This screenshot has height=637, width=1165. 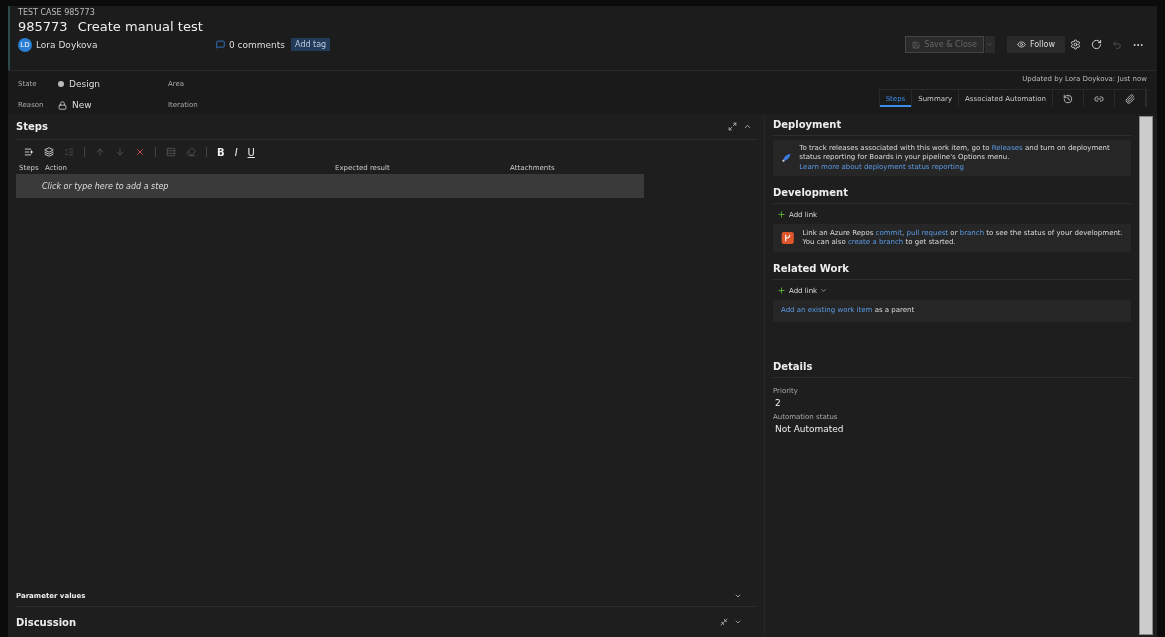 What do you see at coordinates (113, 84) in the screenshot?
I see `field-value: Design` at bounding box center [113, 84].